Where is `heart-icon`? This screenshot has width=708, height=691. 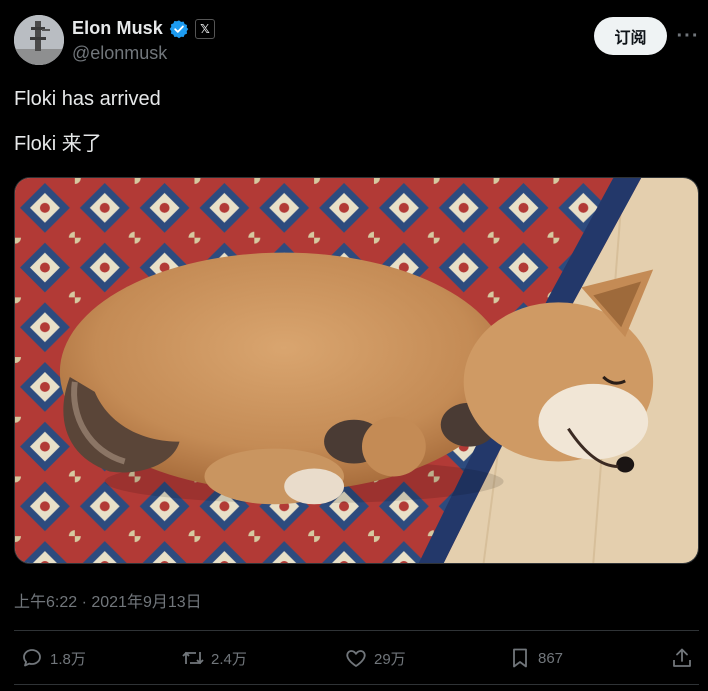
heart-icon is located at coordinates (356, 658).